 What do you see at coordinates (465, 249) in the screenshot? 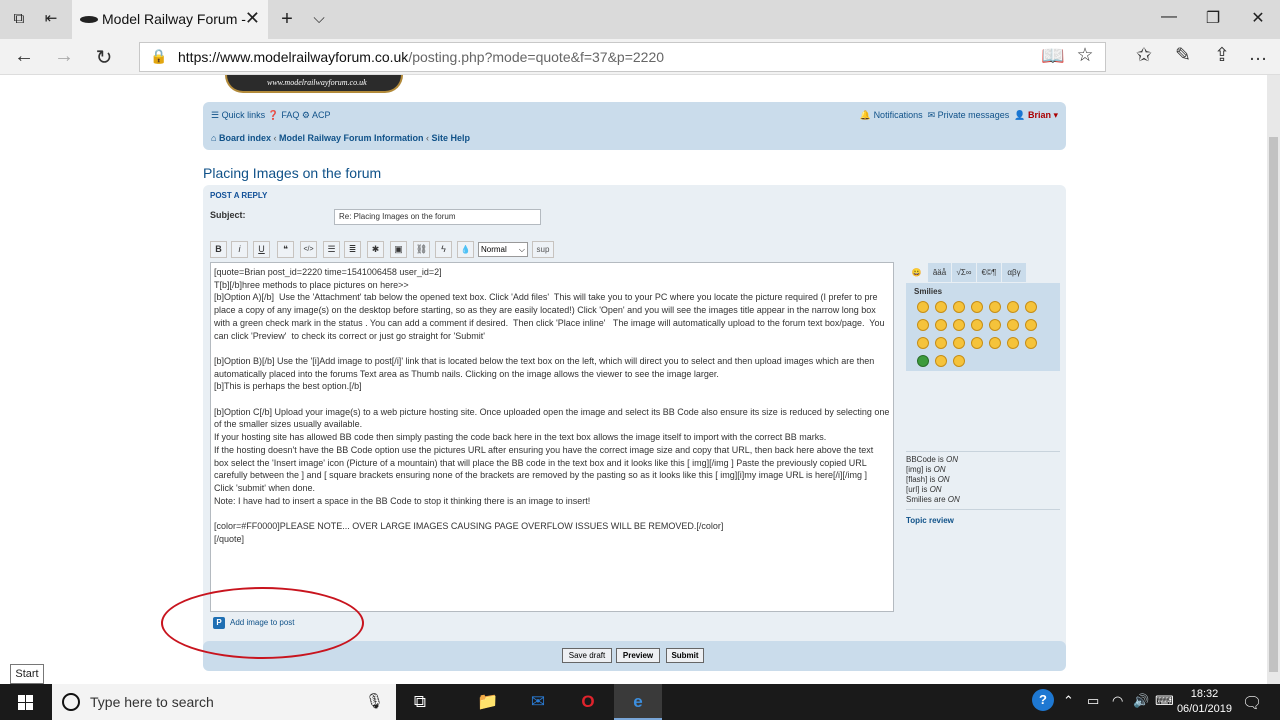
I see `font-color-button: 💧` at bounding box center [465, 249].